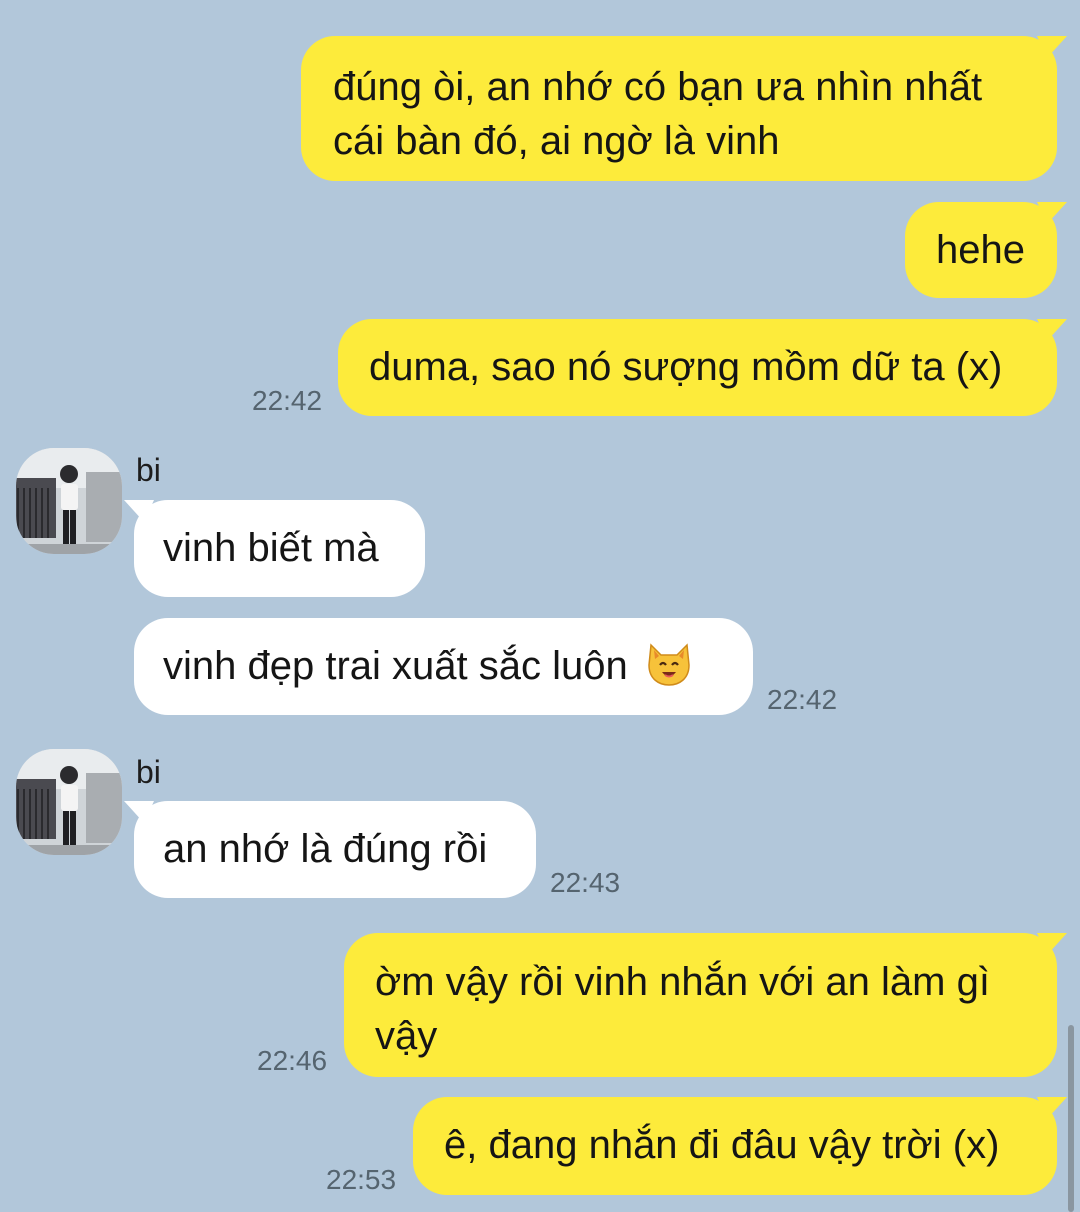 The image size is (1080, 1212). Describe the element at coordinates (658, 87) in the screenshot. I see `message-text-line: đúng òi, an nhớ có bạn ưa nhìn nhất` at that location.